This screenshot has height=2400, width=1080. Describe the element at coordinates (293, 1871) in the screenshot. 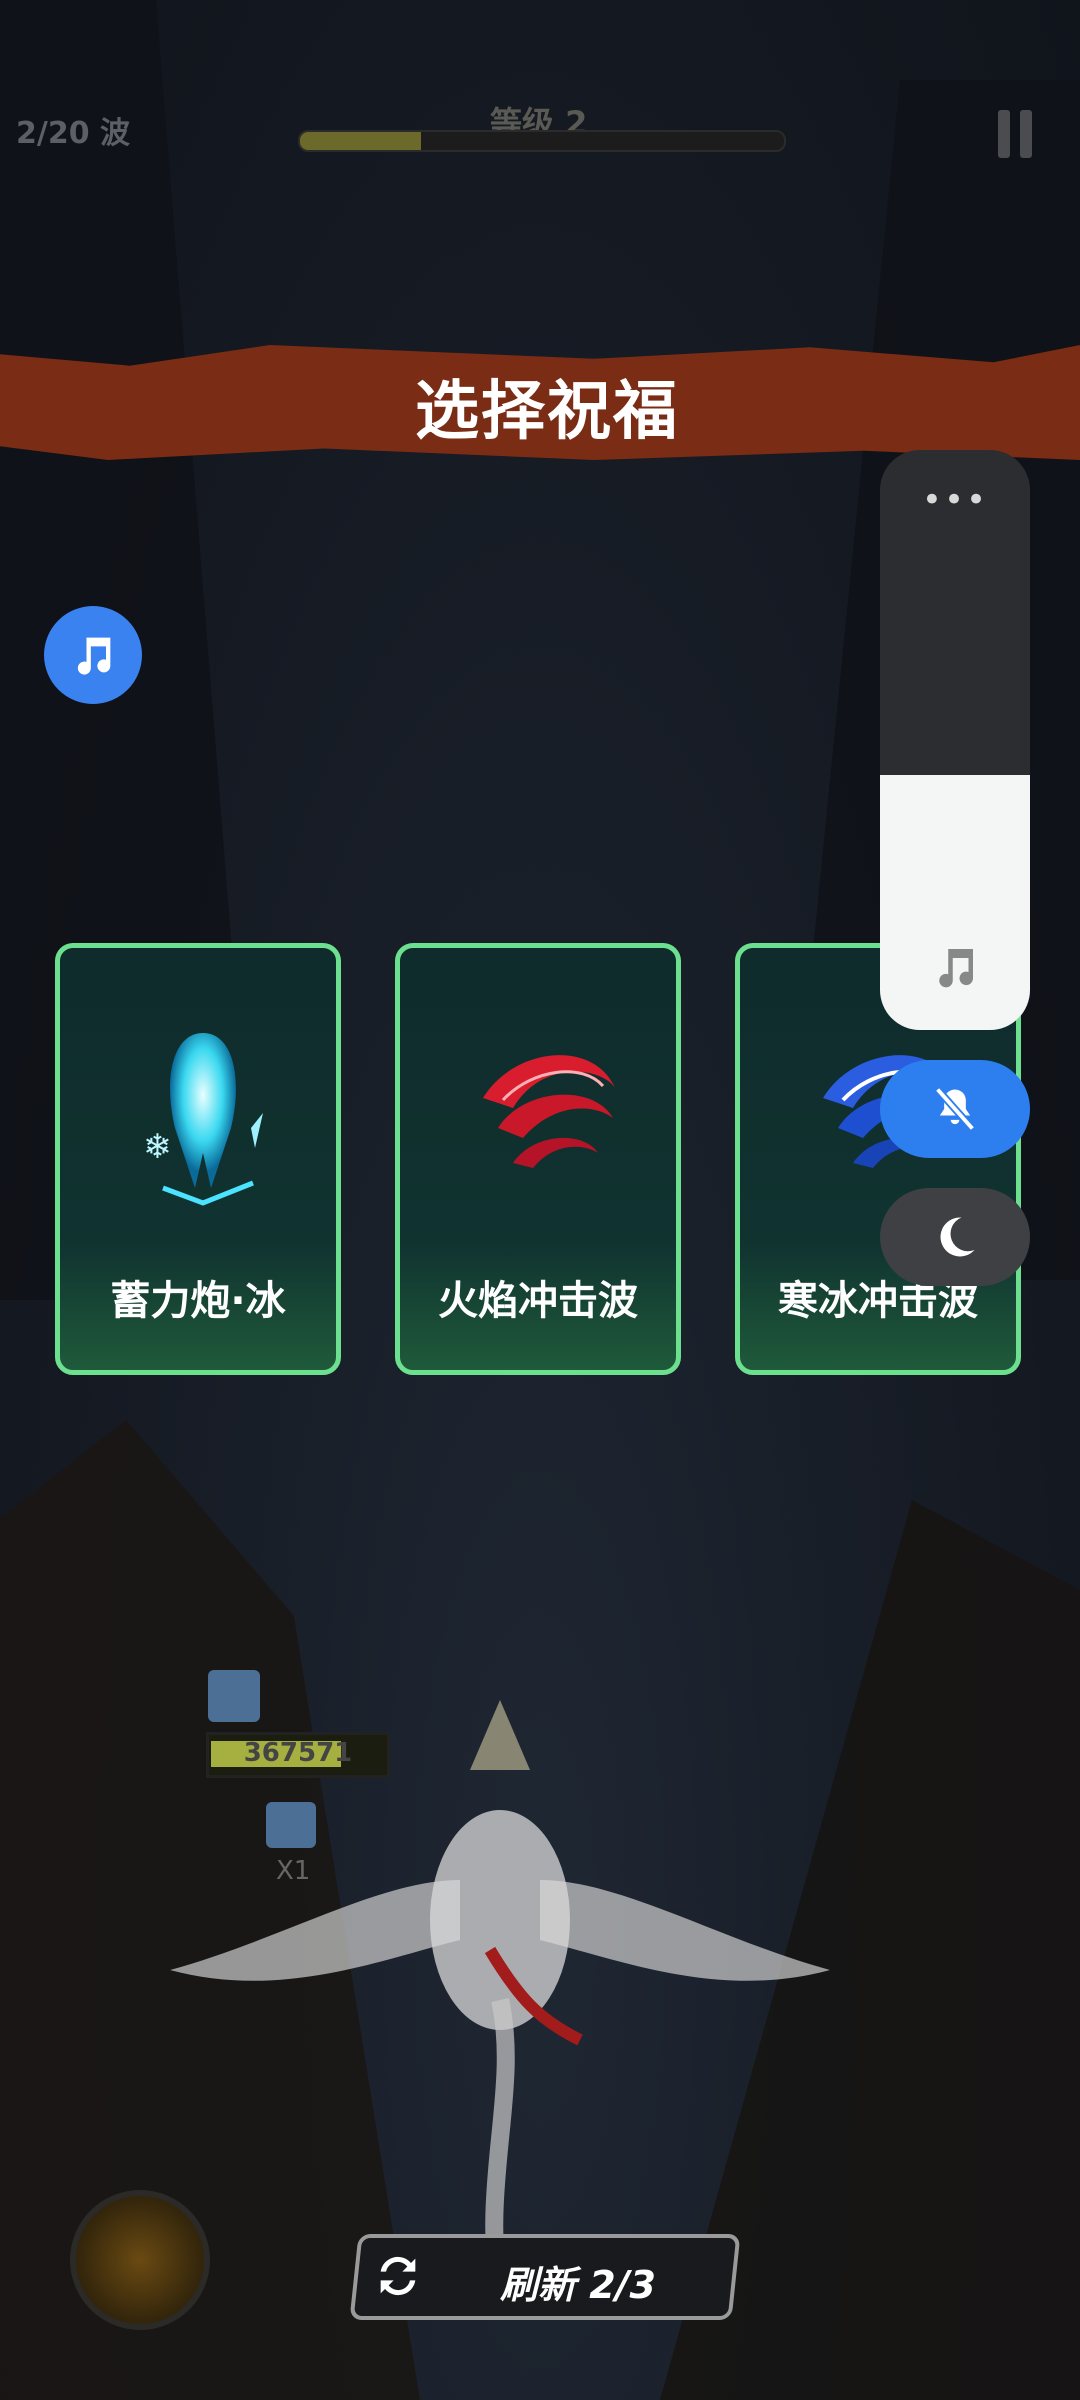

I see `damage-multiplier: X1` at that location.